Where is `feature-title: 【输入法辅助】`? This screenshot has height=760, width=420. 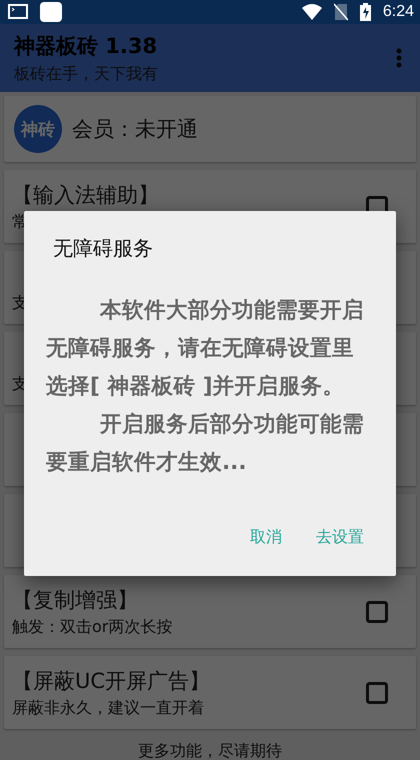 feature-title: 【输入法辅助】 is located at coordinates (86, 195).